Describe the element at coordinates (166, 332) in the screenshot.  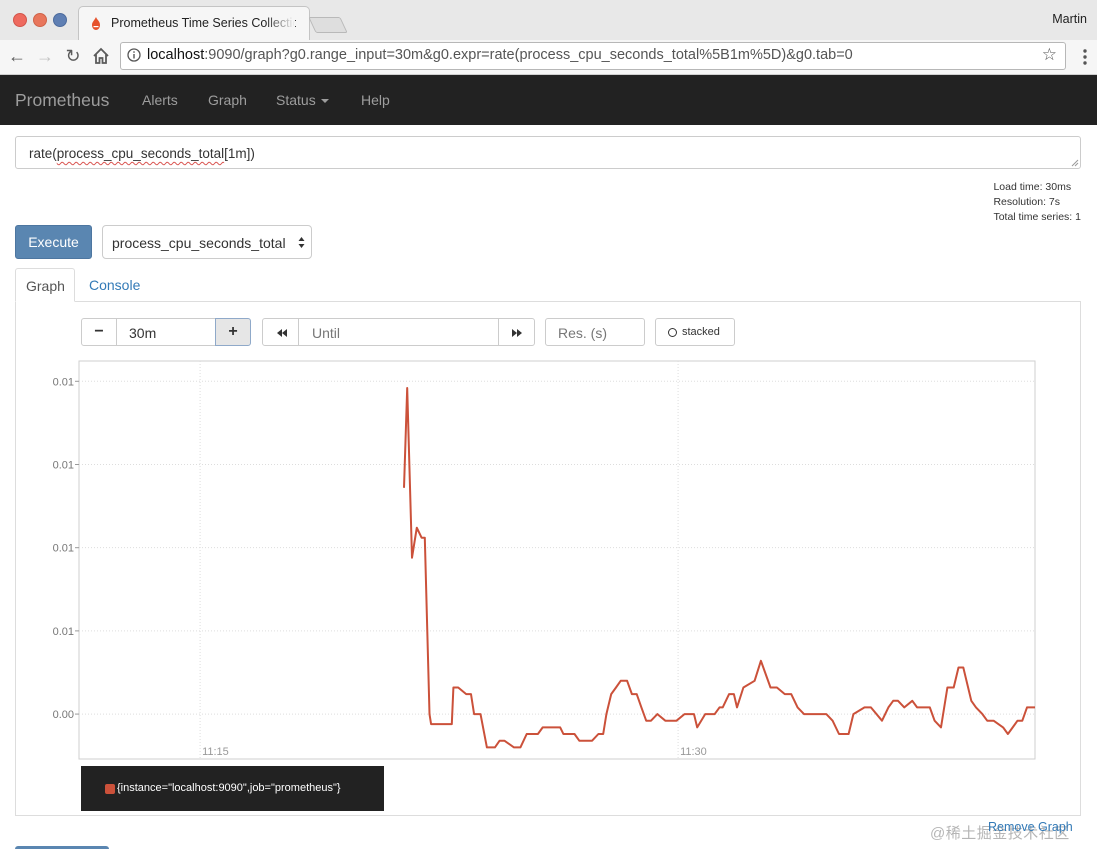
I see `range-input: 30m` at that location.